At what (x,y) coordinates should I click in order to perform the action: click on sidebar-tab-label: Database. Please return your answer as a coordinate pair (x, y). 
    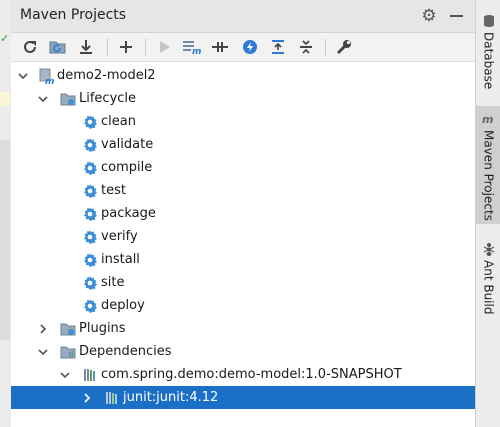
    Looking at the image, I should click on (488, 61).